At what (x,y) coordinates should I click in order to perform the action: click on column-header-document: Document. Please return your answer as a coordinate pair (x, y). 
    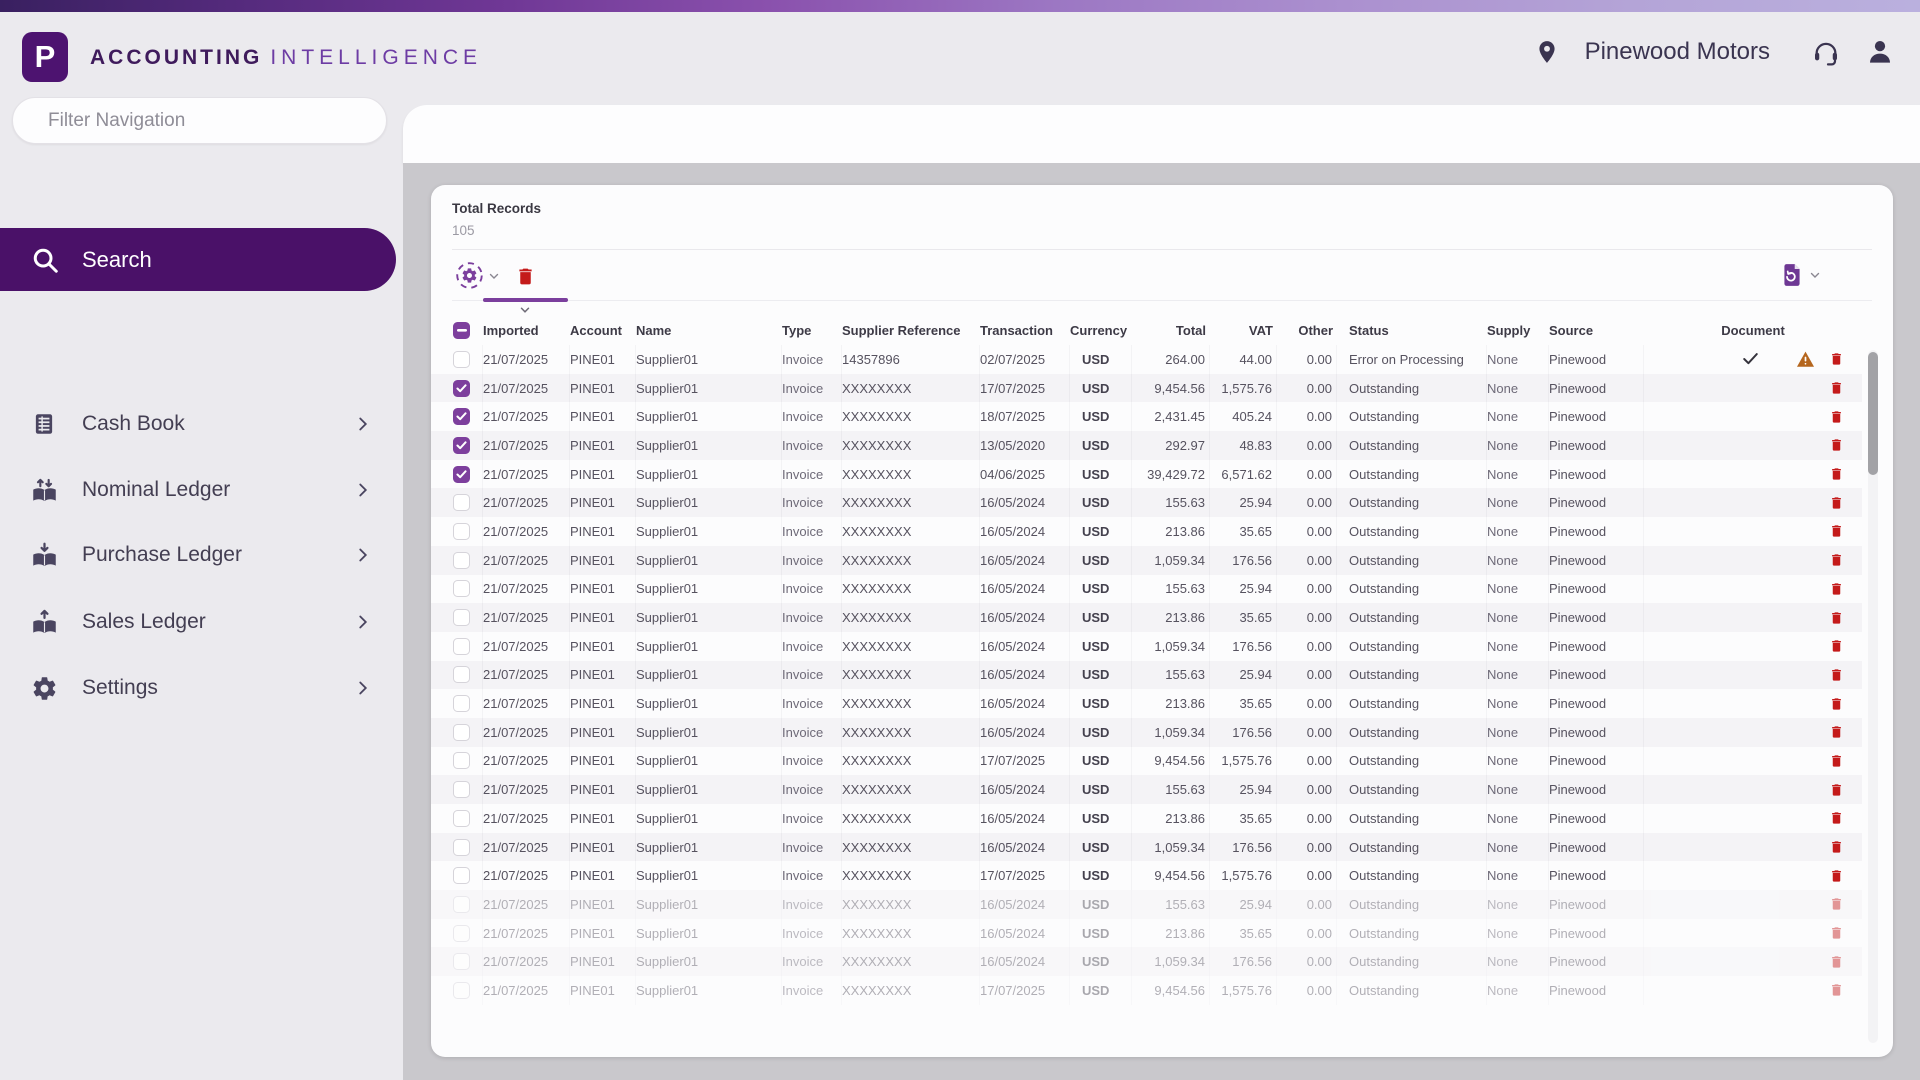
    Looking at the image, I should click on (1753, 330).